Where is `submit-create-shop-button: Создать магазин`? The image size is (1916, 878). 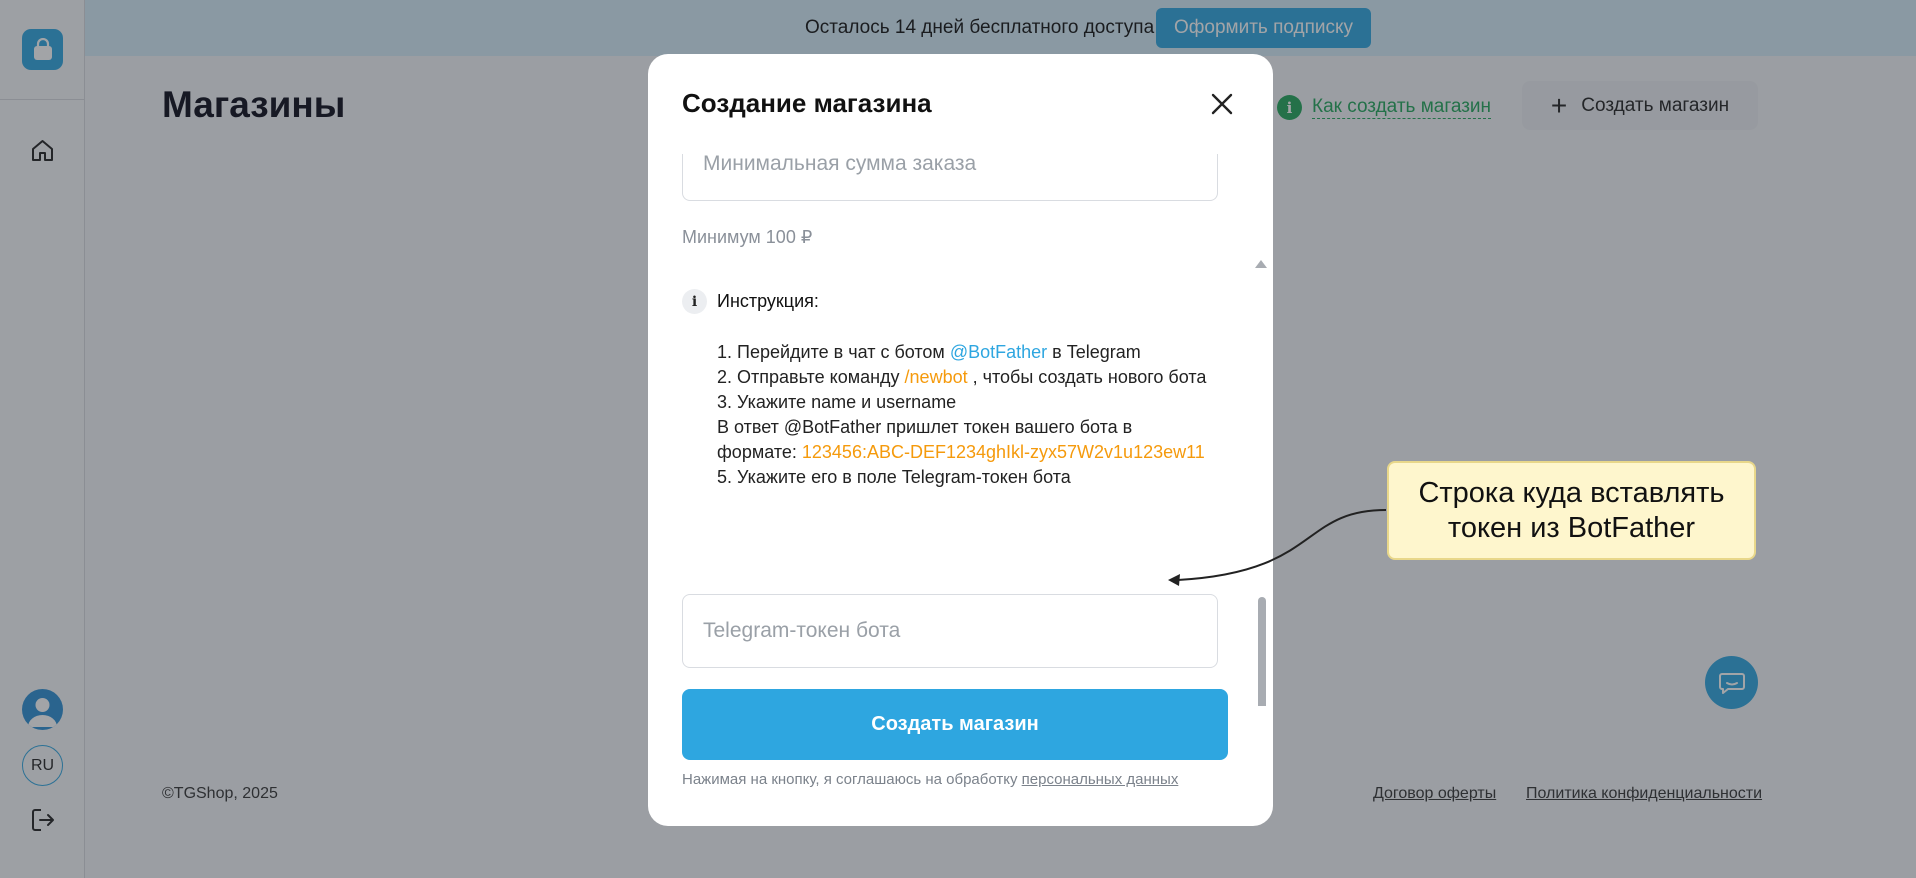 submit-create-shop-button: Создать магазин is located at coordinates (955, 724).